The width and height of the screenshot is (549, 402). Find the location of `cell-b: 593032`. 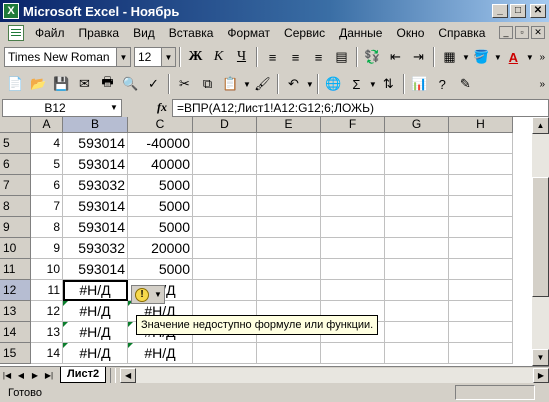

cell-b: 593032 is located at coordinates (95, 248).